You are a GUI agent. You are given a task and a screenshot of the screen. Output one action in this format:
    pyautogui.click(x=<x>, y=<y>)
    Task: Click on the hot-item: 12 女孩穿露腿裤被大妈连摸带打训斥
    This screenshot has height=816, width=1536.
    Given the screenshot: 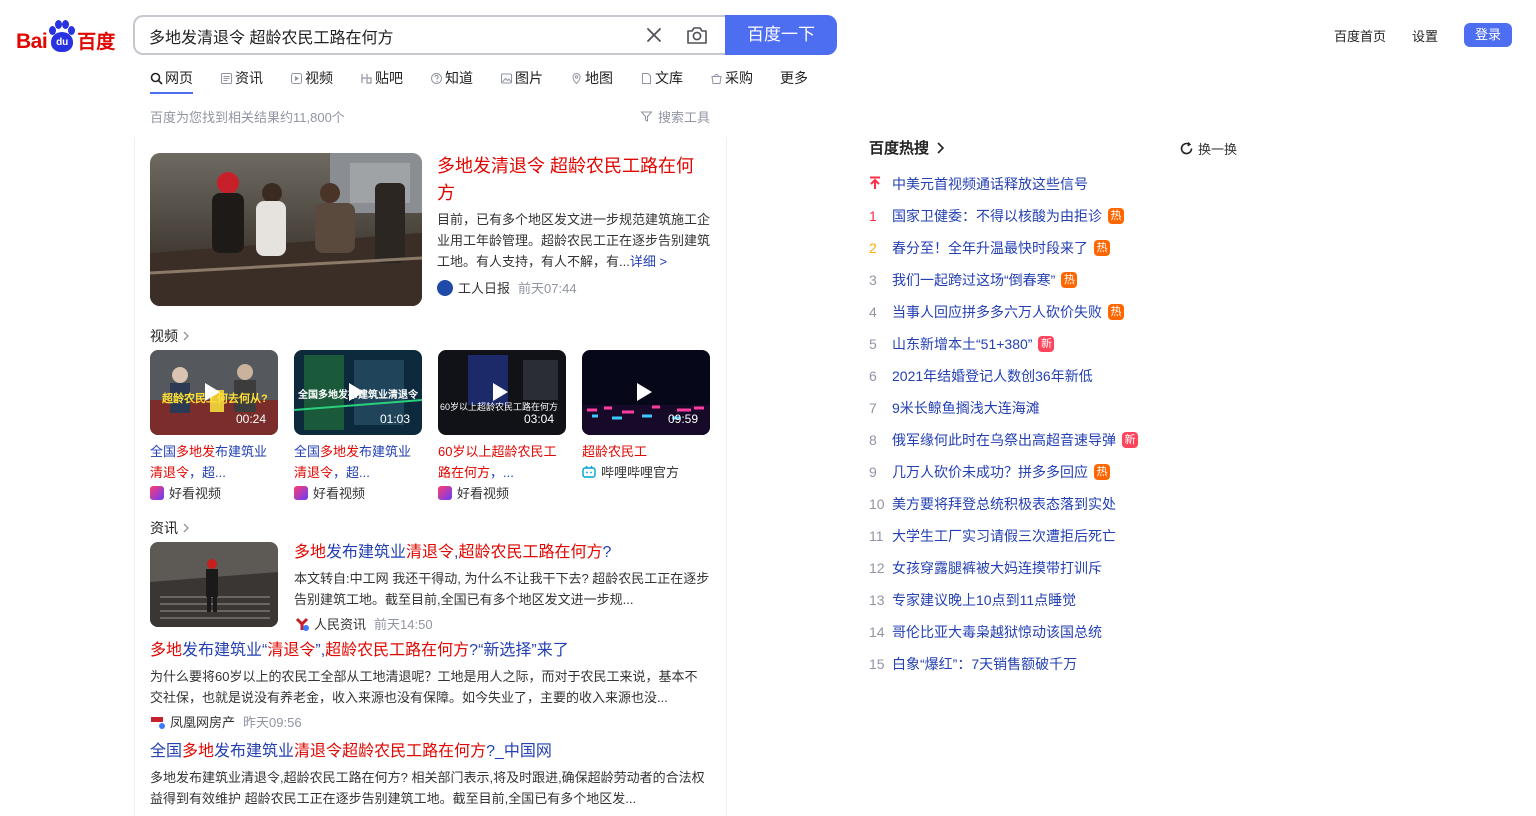 What is the action you would take?
    pyautogui.click(x=1059, y=568)
    